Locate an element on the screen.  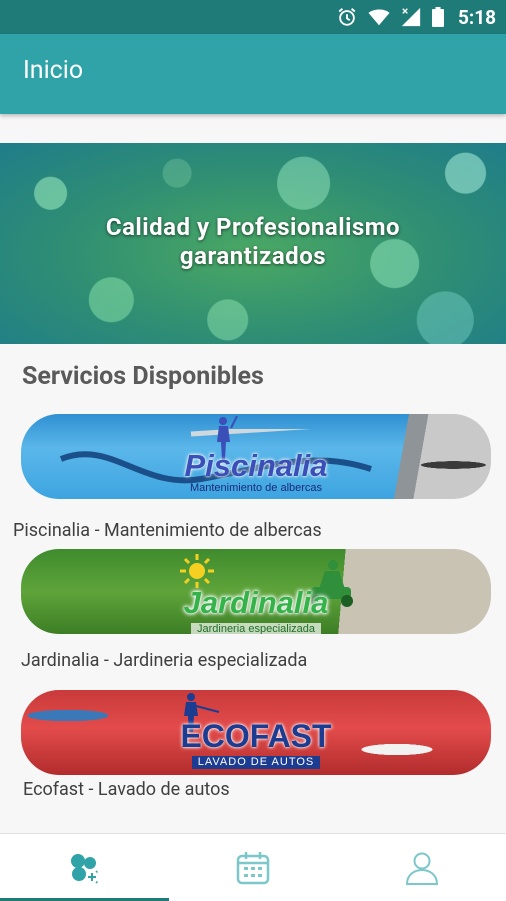
status-bar: 5:18 is located at coordinates (253, 17).